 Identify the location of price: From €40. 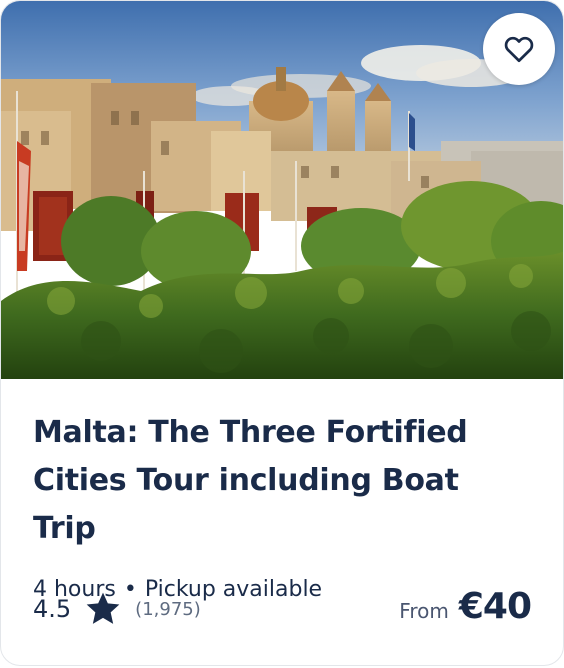
(465, 609).